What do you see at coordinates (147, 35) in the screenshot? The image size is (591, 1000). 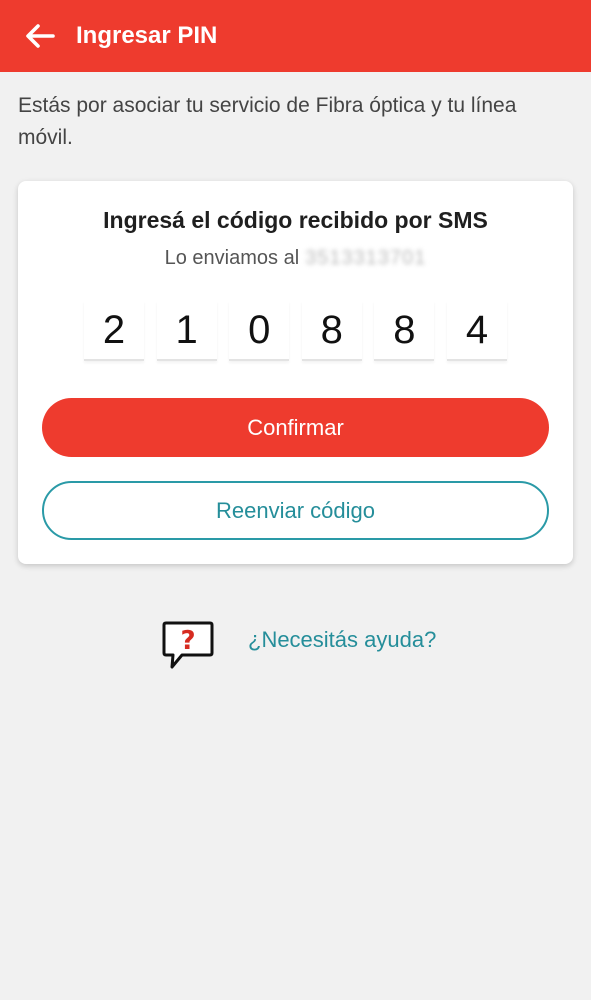 I see `page-title: Ingresar PIN` at bounding box center [147, 35].